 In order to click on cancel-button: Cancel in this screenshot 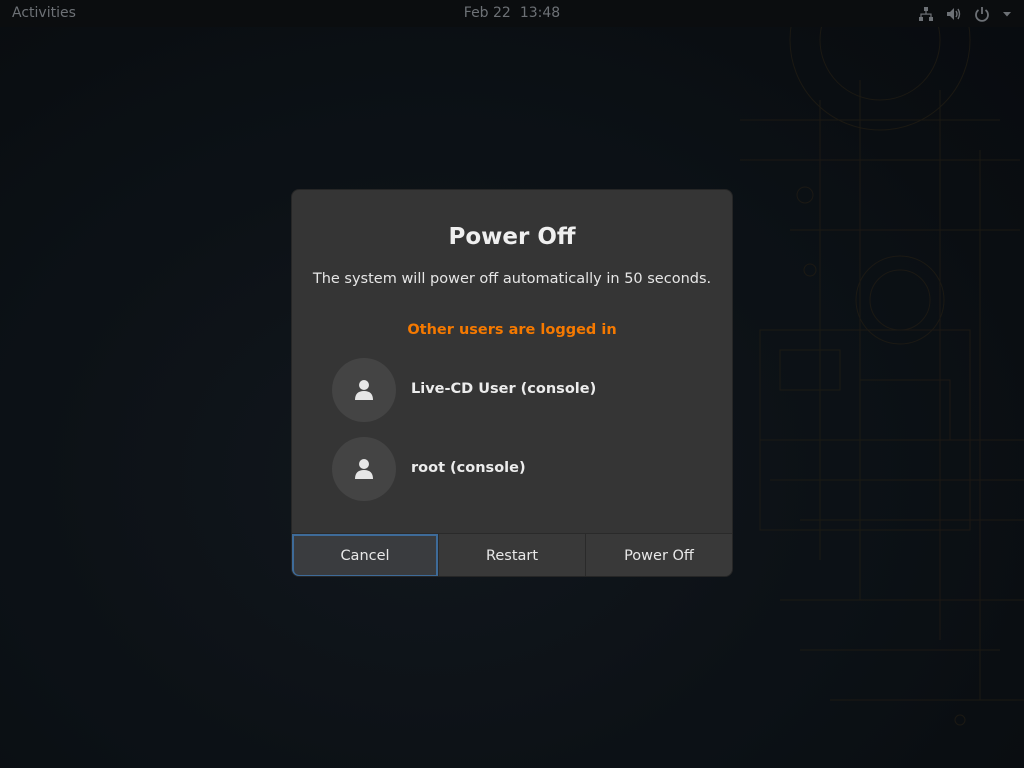, I will do `click(365, 555)`.